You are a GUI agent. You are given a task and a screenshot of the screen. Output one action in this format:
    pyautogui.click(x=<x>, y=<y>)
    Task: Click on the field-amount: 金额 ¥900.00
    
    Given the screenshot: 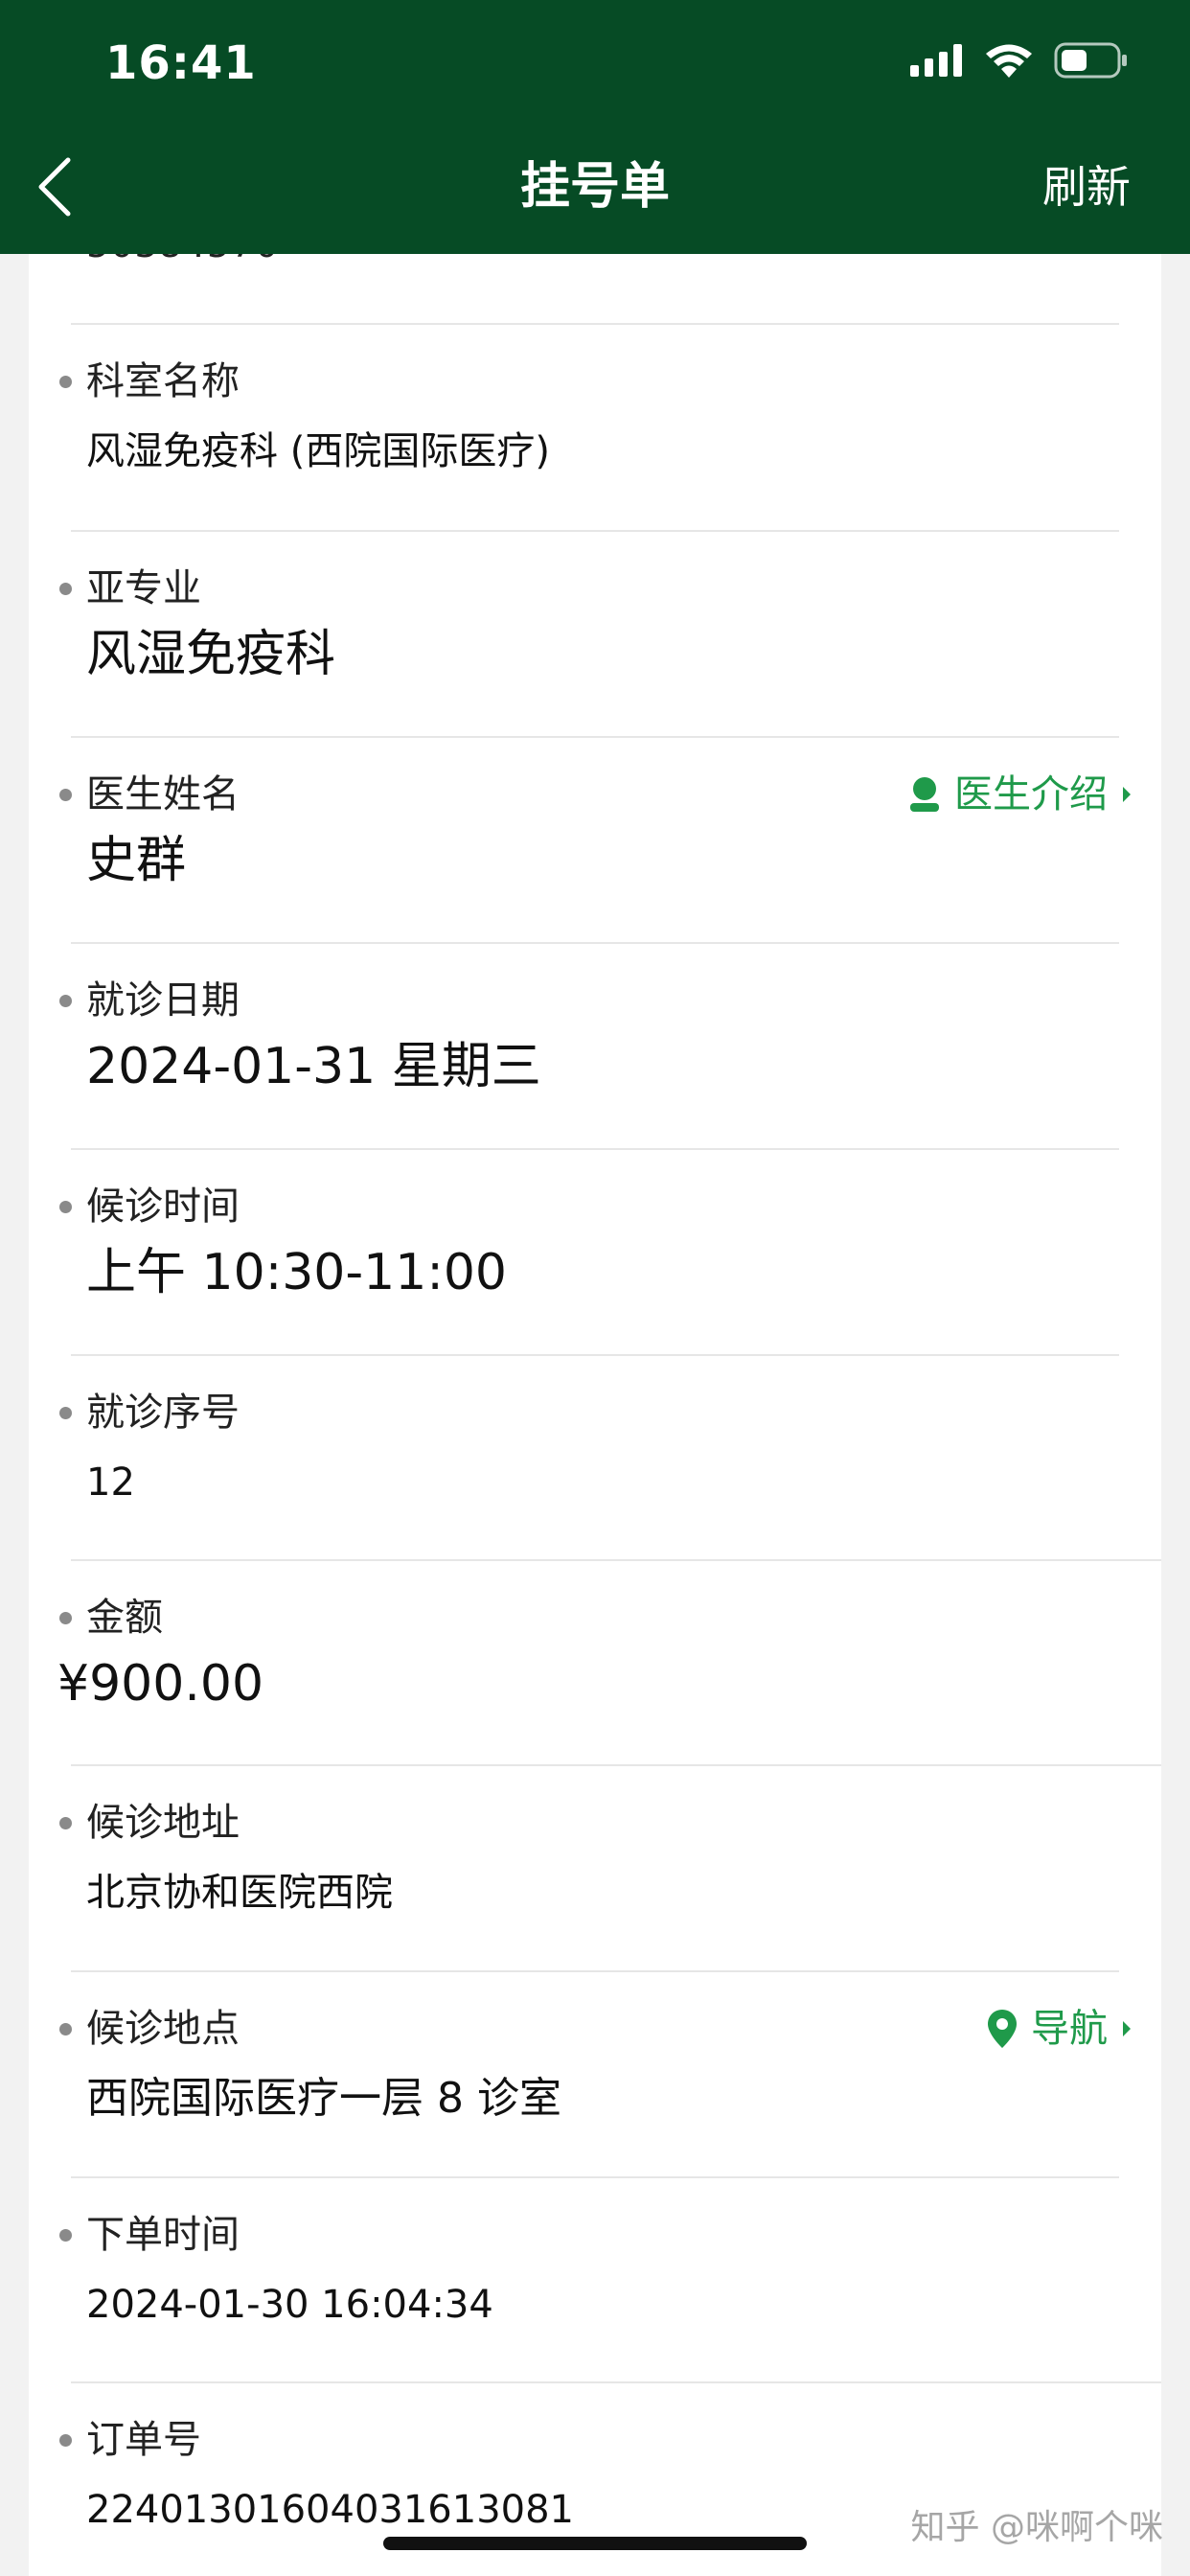 What is the action you would take?
    pyautogui.click(x=595, y=1663)
    